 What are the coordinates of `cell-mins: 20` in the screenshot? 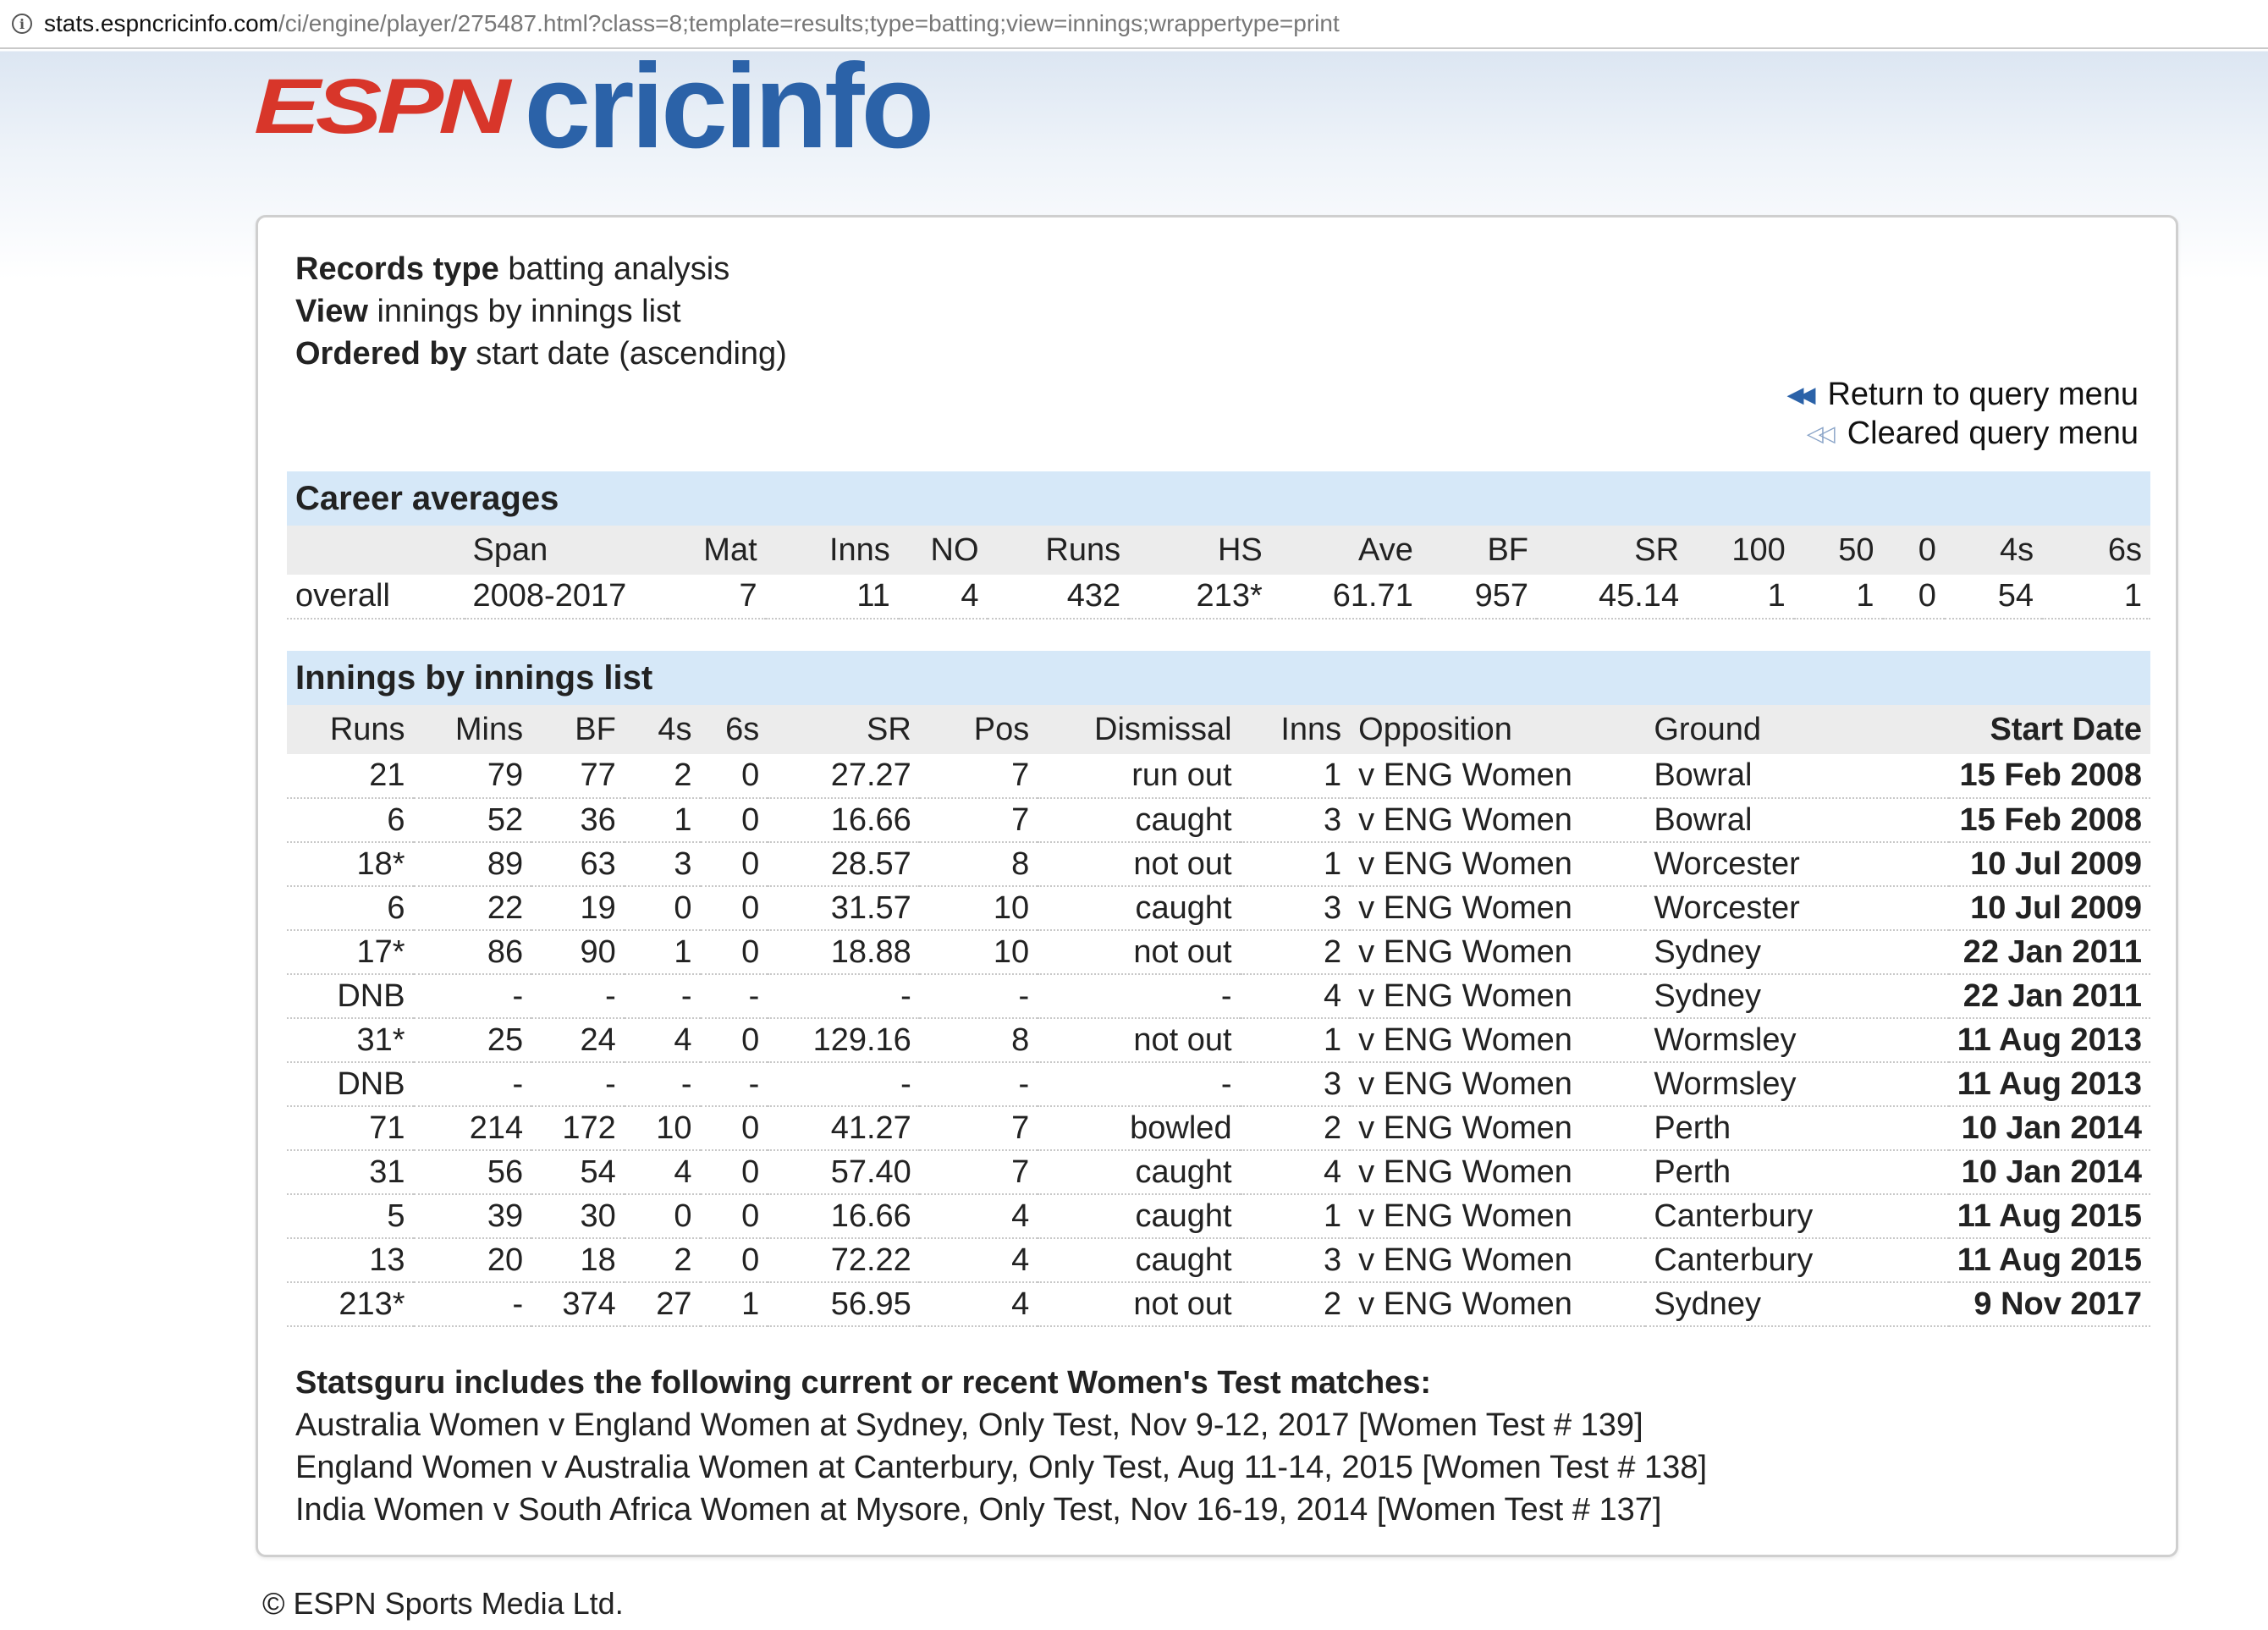 It's located at (473, 1261).